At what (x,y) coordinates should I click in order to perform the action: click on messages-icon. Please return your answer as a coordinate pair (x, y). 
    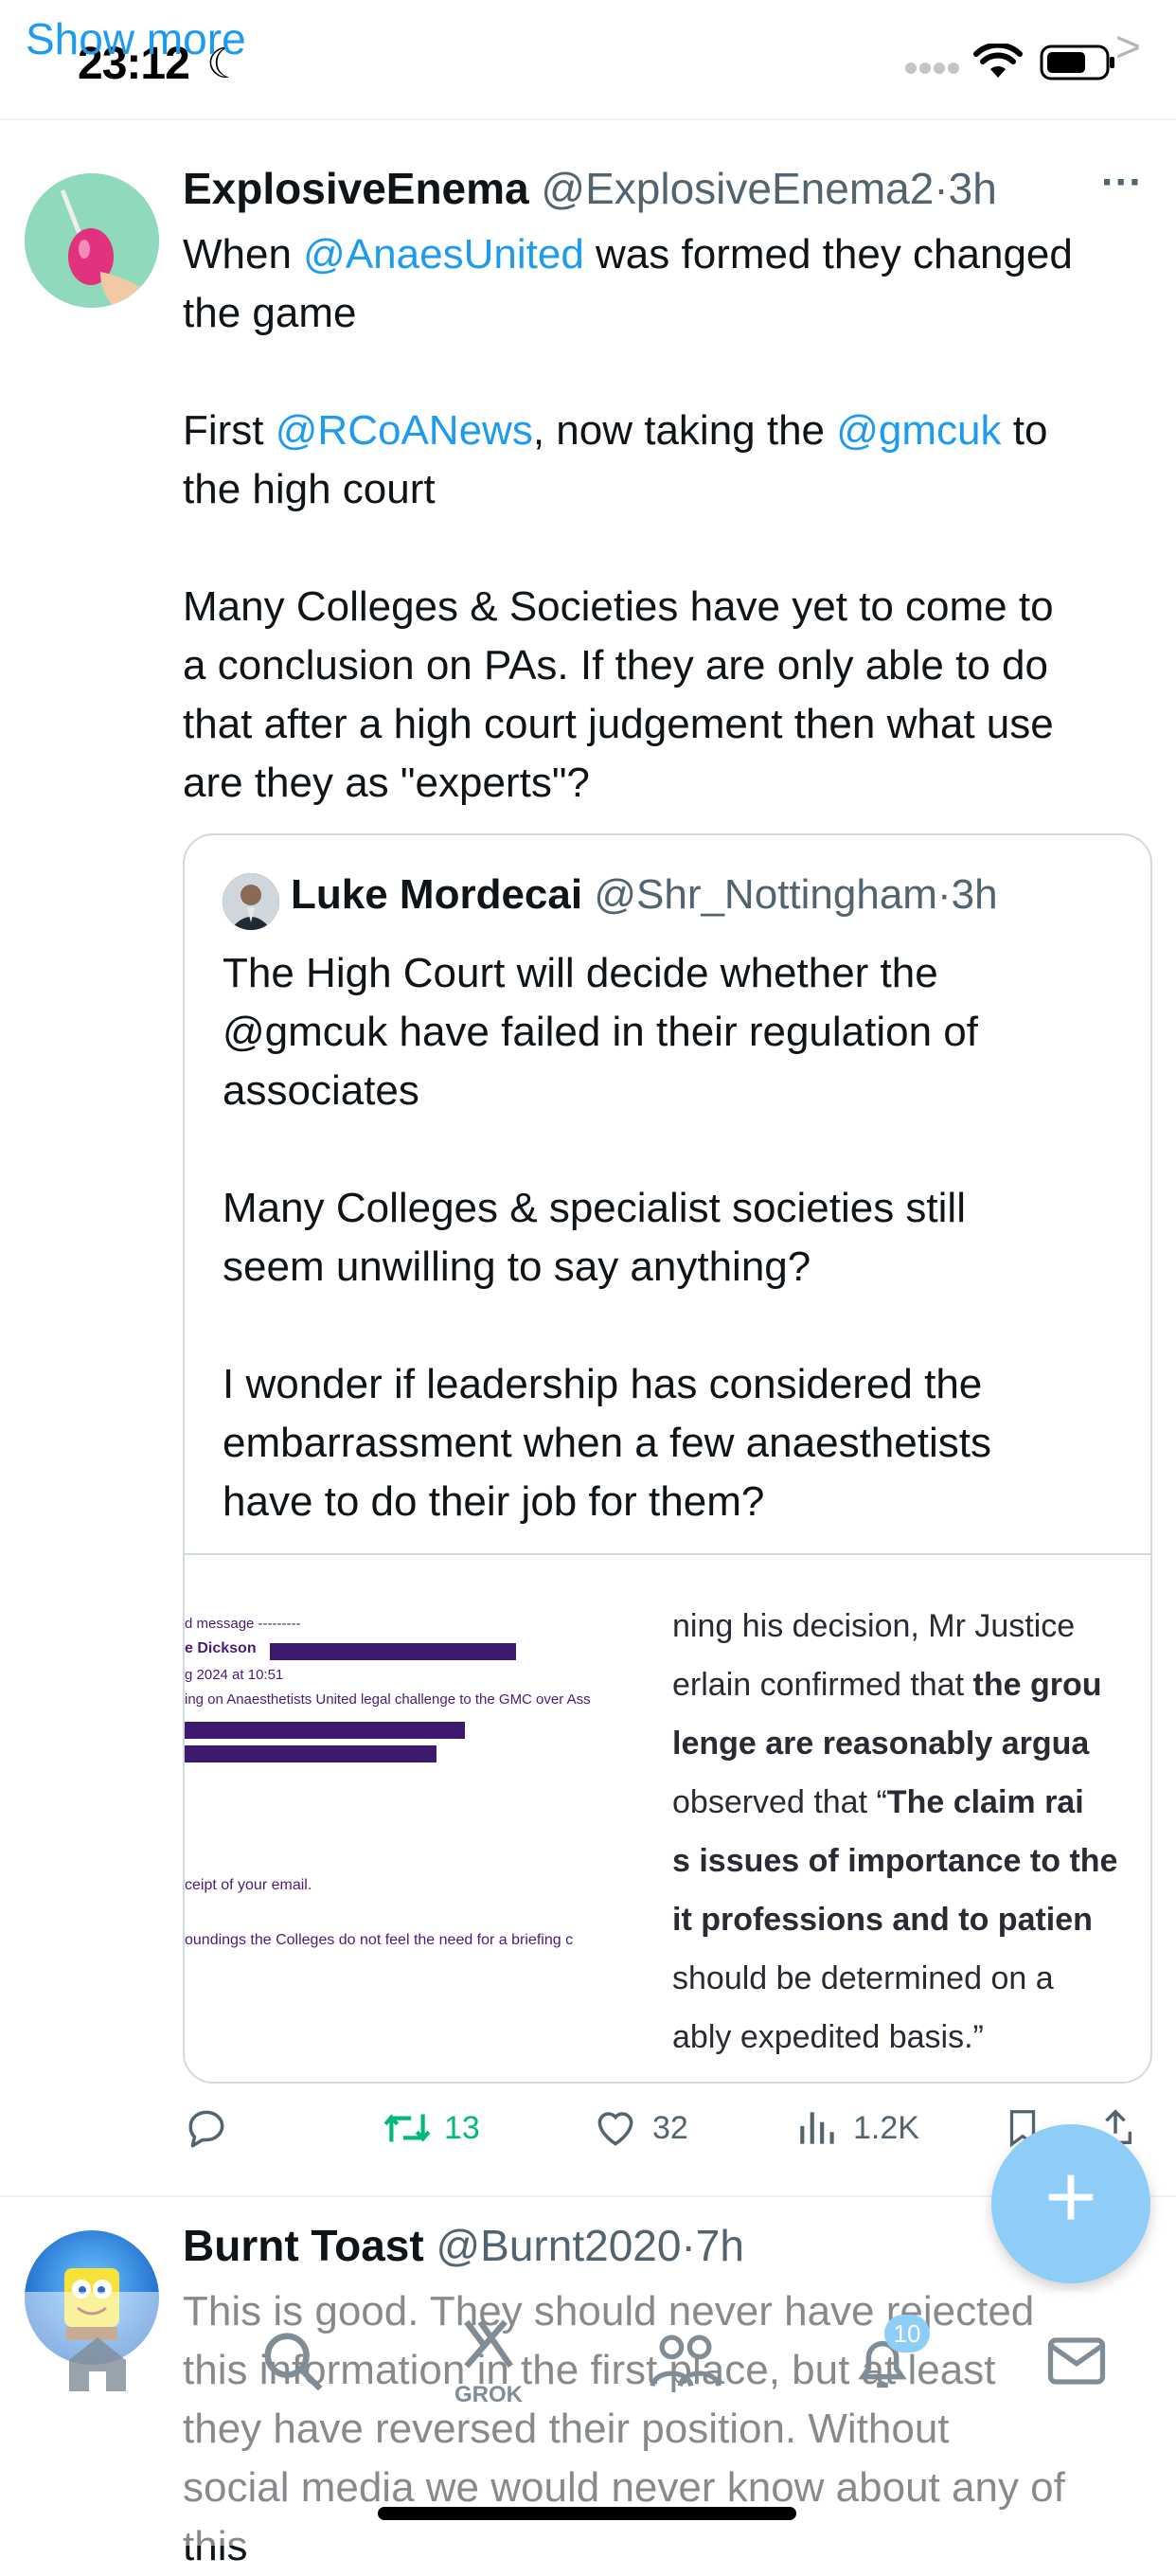
    Looking at the image, I should click on (1076, 2361).